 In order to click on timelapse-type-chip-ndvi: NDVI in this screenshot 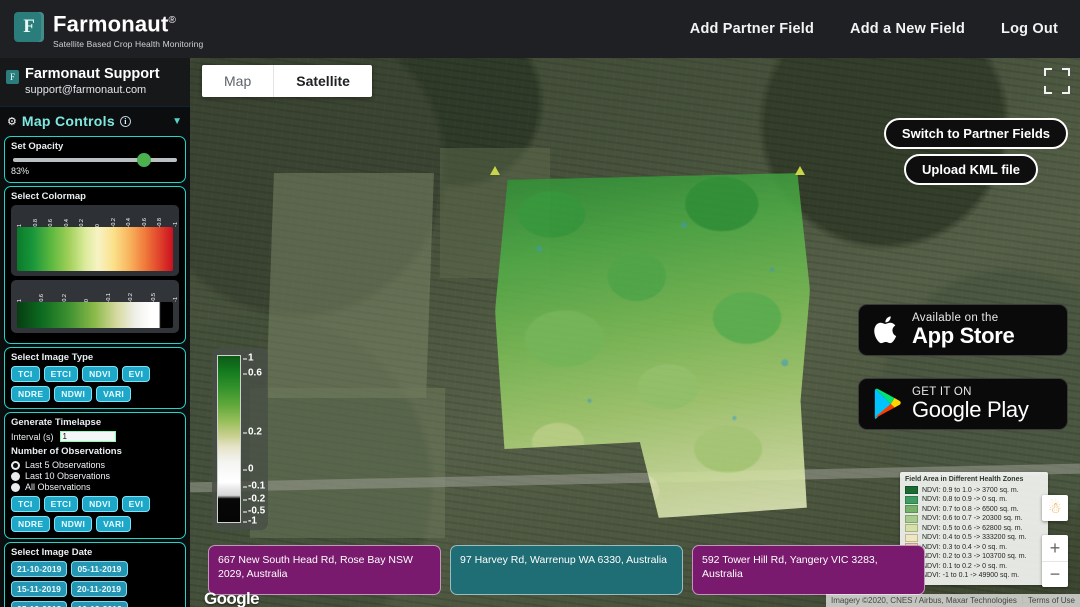, I will do `click(100, 504)`.